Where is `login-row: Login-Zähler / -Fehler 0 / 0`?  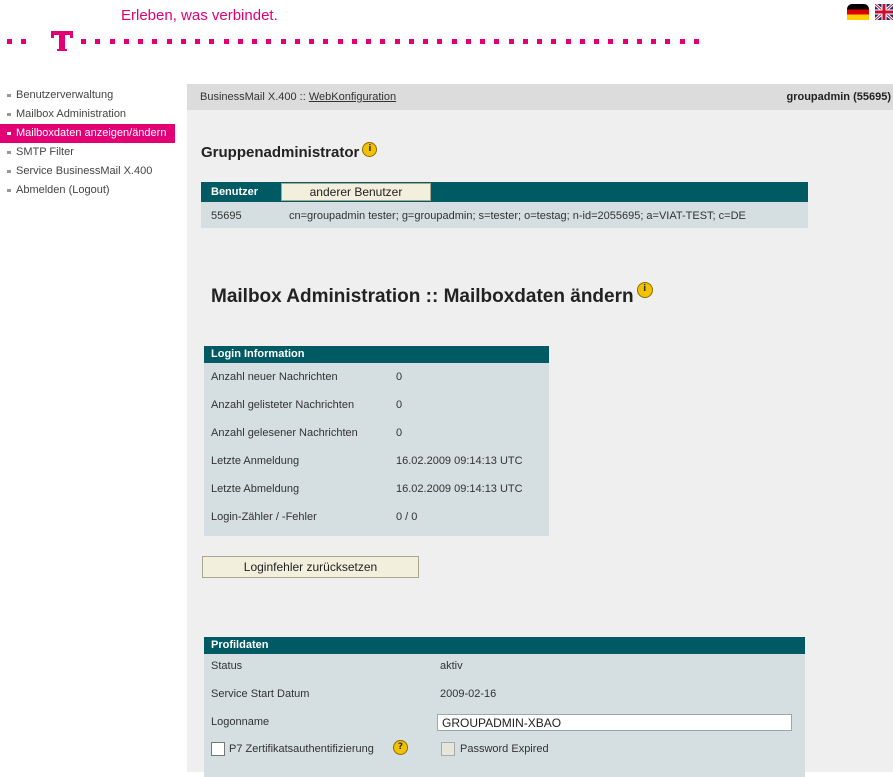 login-row: Login-Zähler / -Fehler 0 / 0 is located at coordinates (376, 517).